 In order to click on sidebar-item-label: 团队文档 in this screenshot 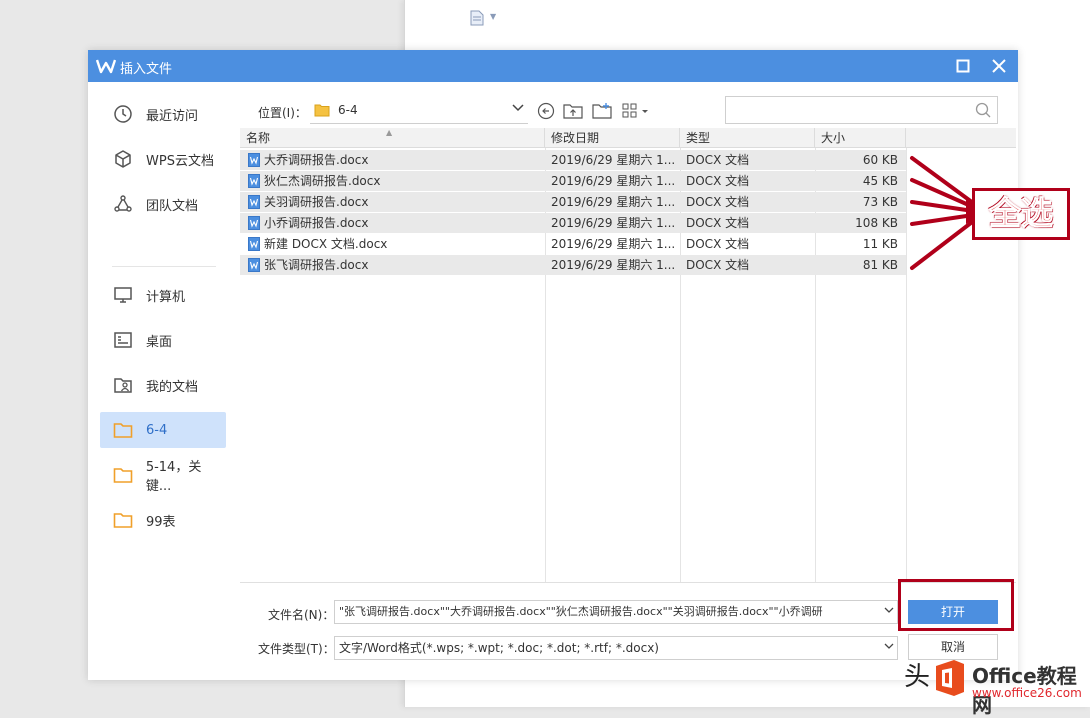, I will do `click(172, 206)`.